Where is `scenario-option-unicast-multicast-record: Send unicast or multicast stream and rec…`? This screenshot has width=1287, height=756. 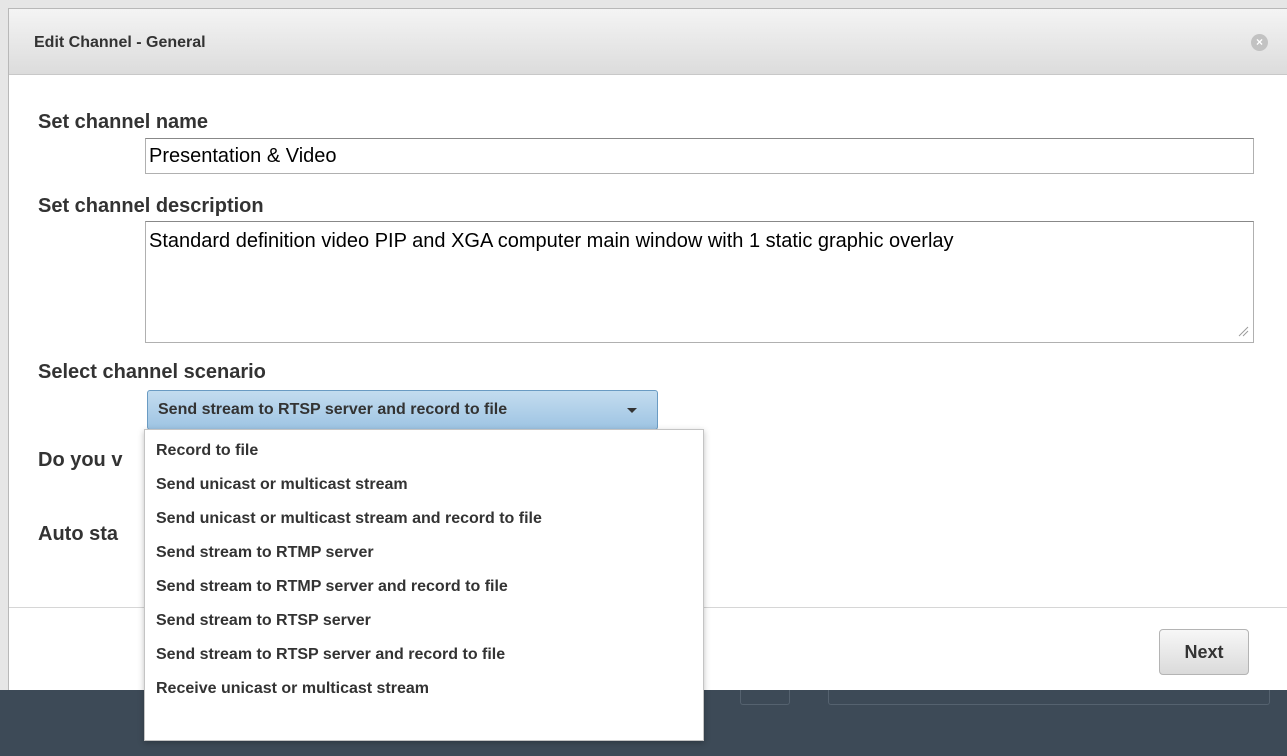 scenario-option-unicast-multicast-record: Send unicast or multicast stream and rec… is located at coordinates (424, 519).